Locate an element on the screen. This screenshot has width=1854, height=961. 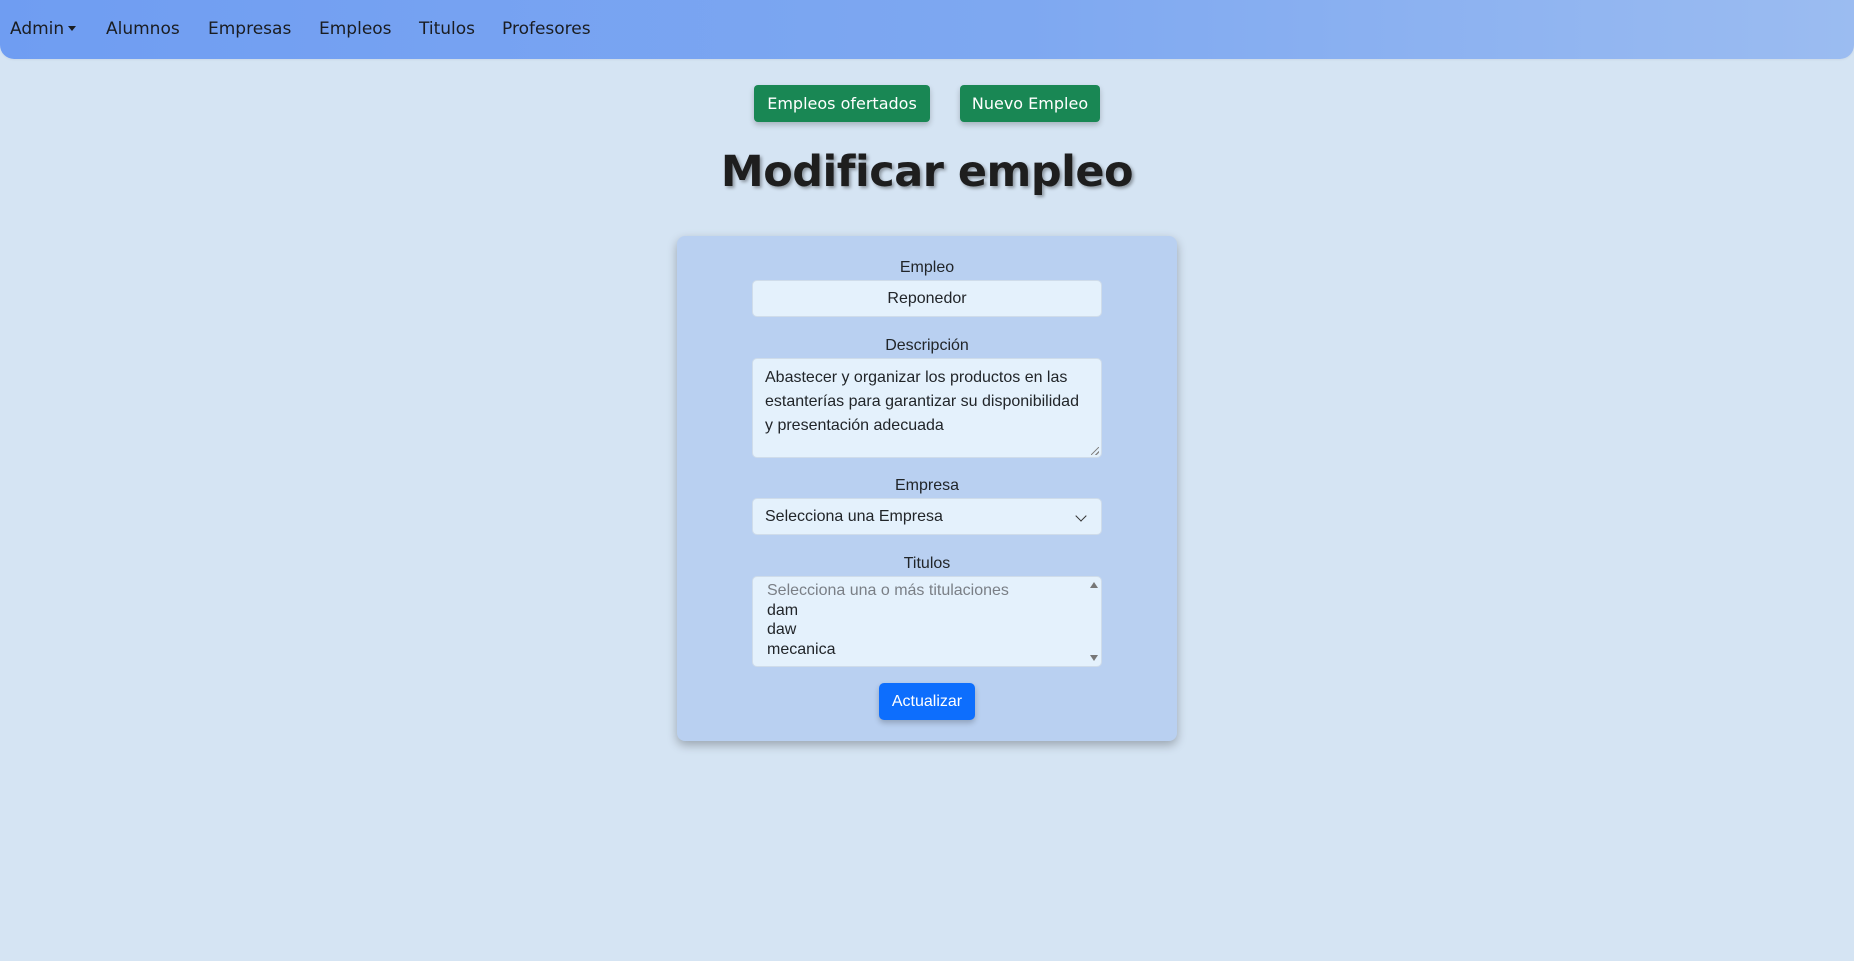
titles-option-placeholder: Selecciona una o más titulaciones is located at coordinates (934, 591).